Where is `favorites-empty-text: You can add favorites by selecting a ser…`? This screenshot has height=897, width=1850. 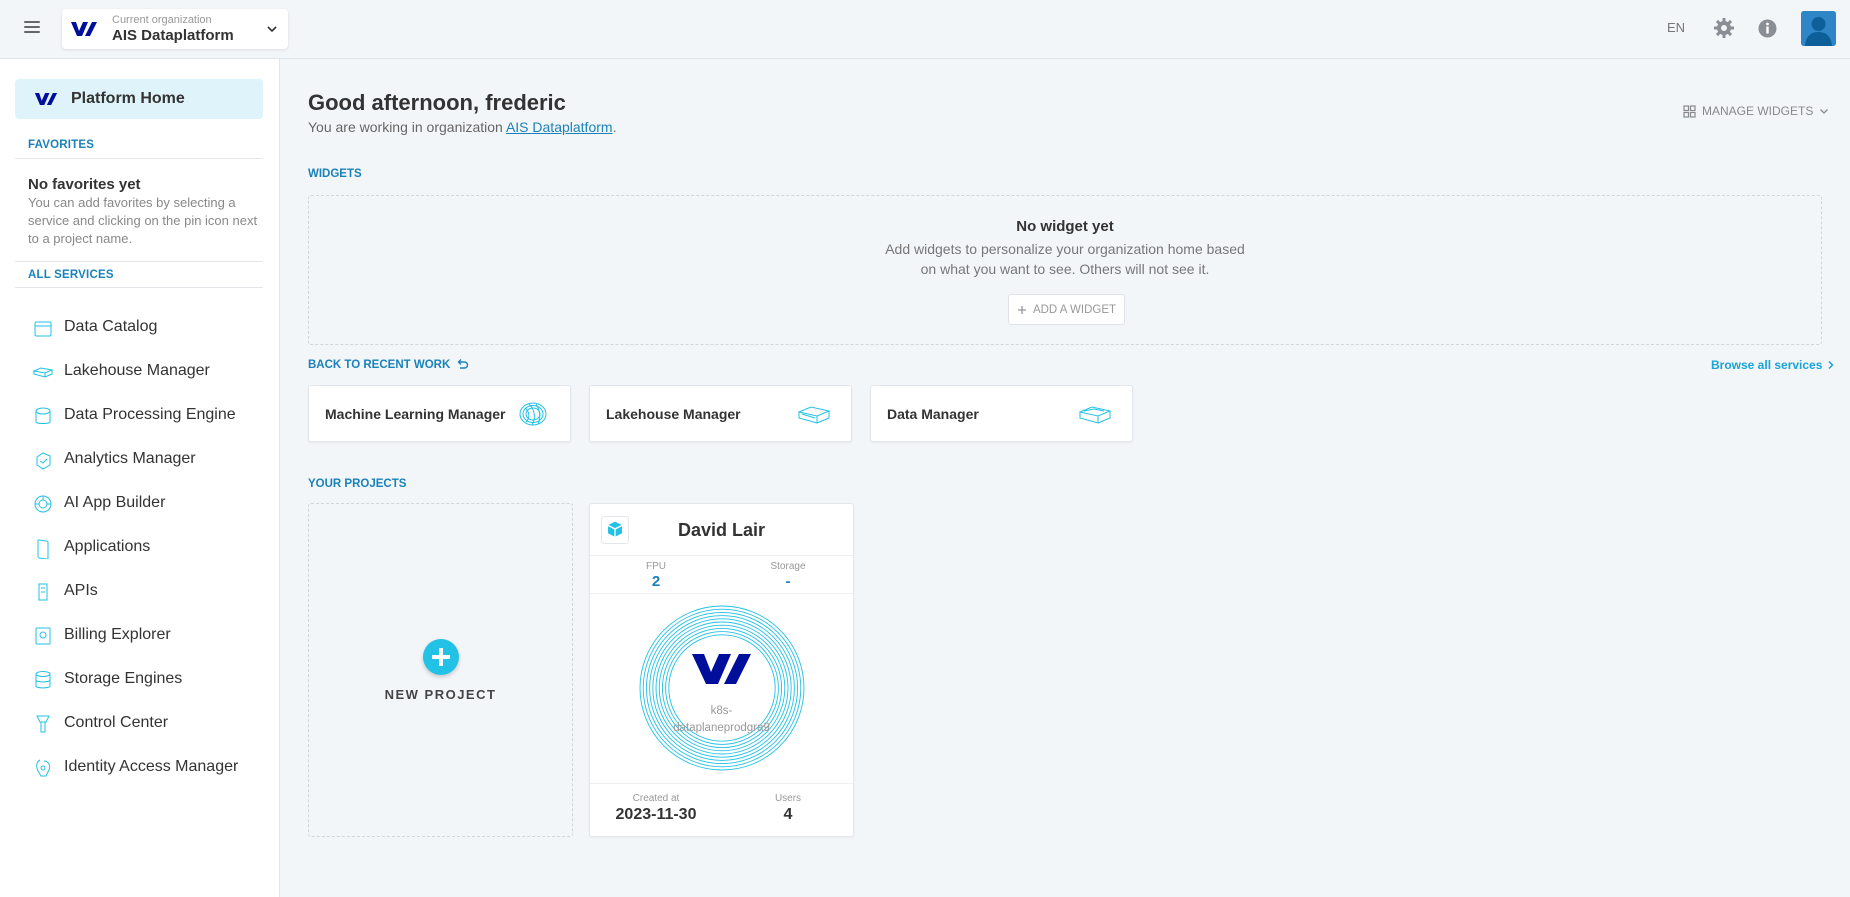
favorites-empty-text: You can add favorites by selecting a ser… is located at coordinates (143, 220).